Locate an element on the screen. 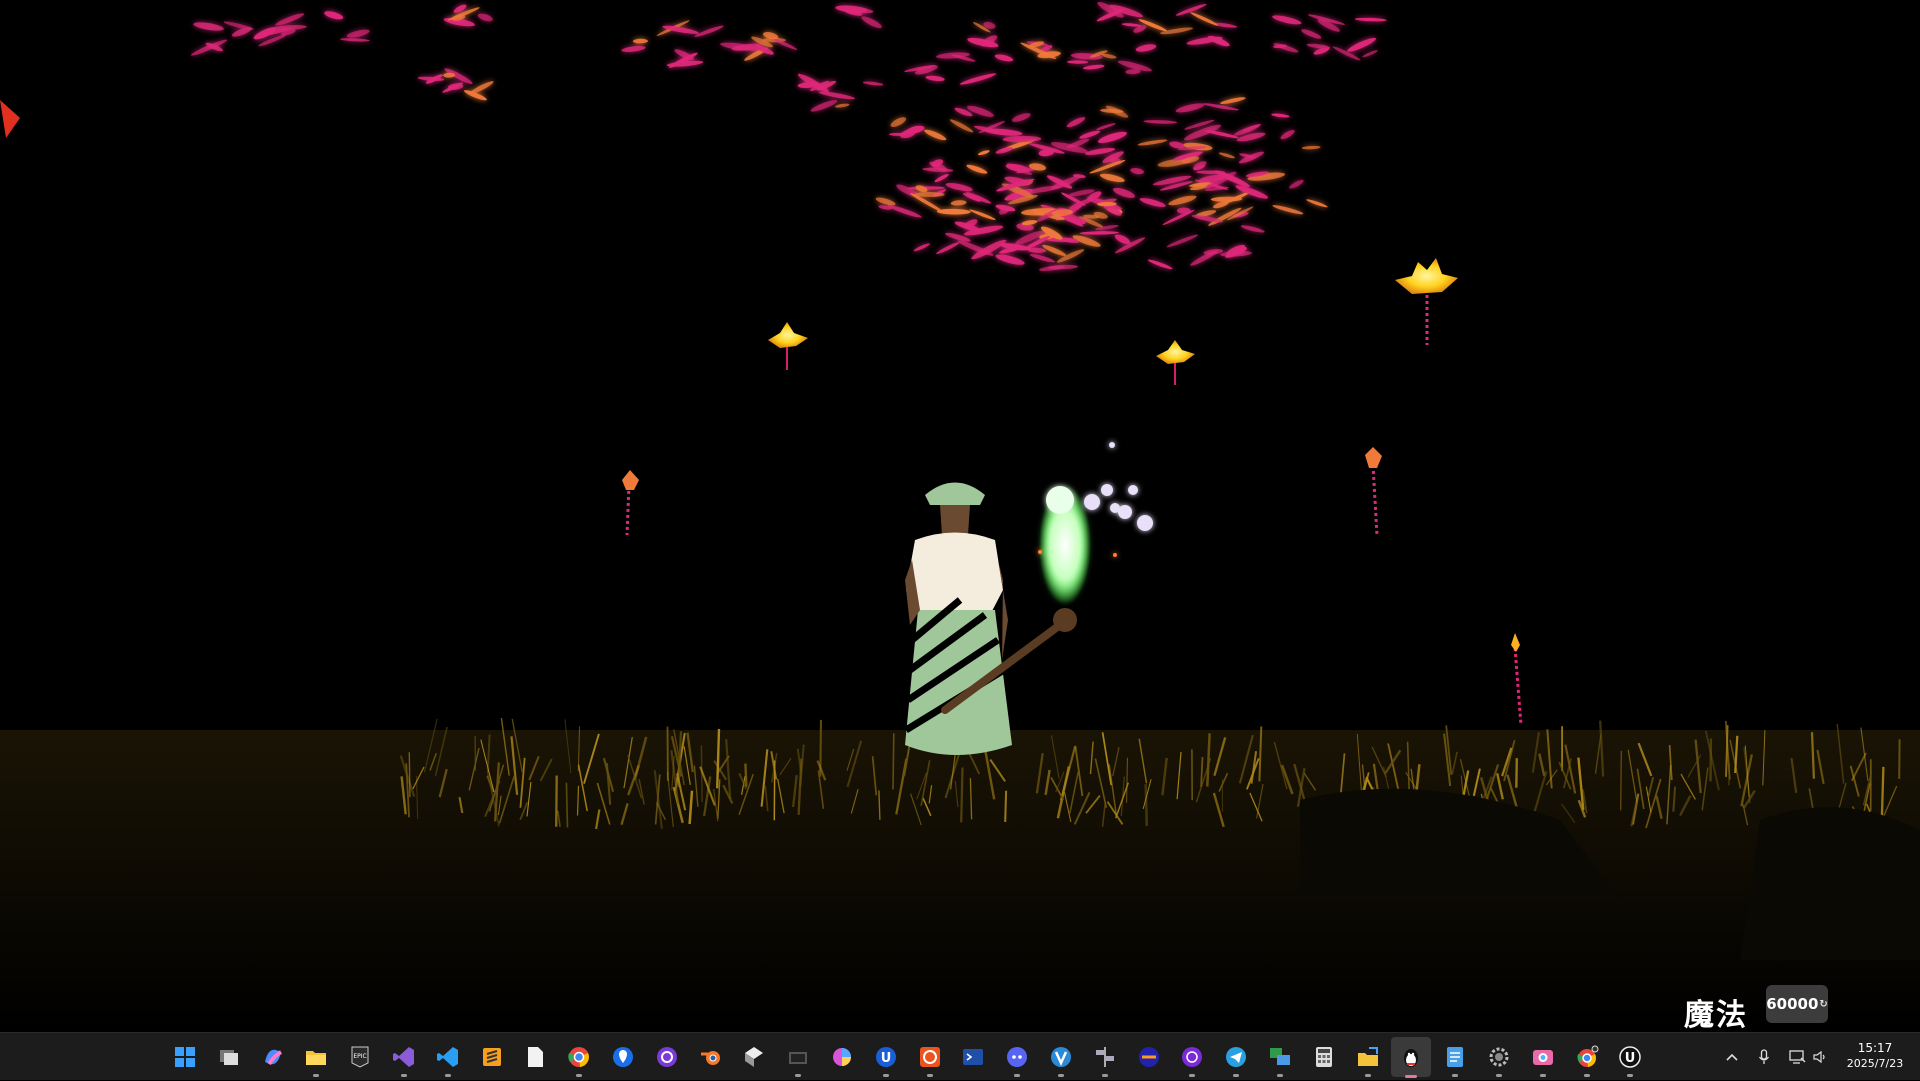 This screenshot has height=1081, width=1920. calculator-taskbar-button is located at coordinates (1324, 1056).